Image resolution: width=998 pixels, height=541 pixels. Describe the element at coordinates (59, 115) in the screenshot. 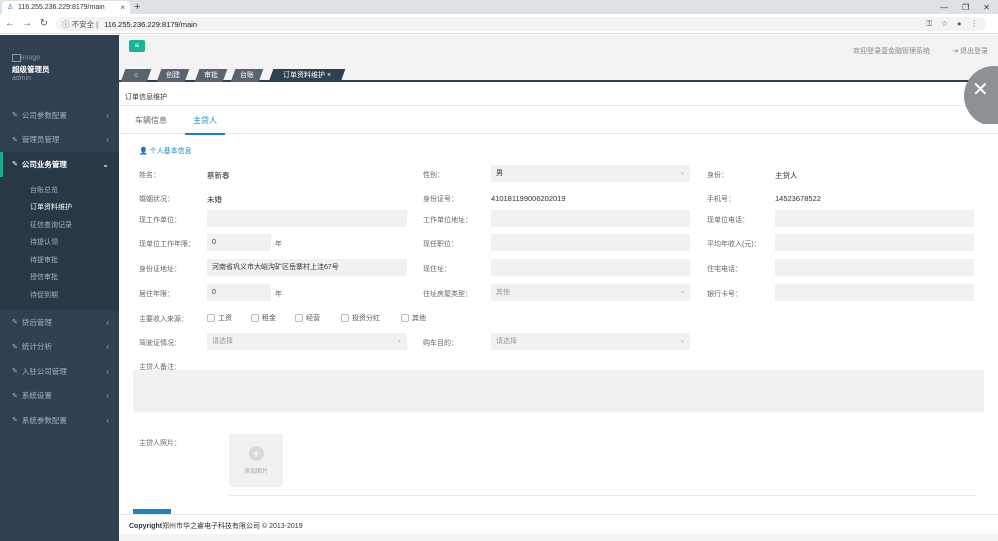

I see `sidebar-item-company-params: ✎ 公司参数配置 ‹` at that location.